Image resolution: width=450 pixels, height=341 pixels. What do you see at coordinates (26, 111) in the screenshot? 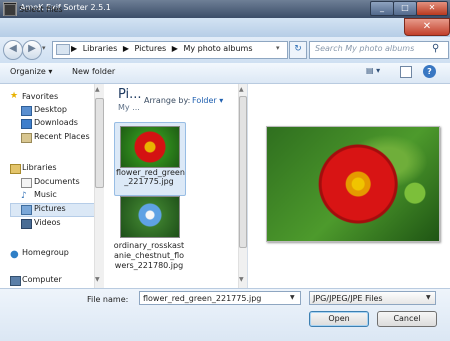
I see `desktop-icon` at bounding box center [26, 111].